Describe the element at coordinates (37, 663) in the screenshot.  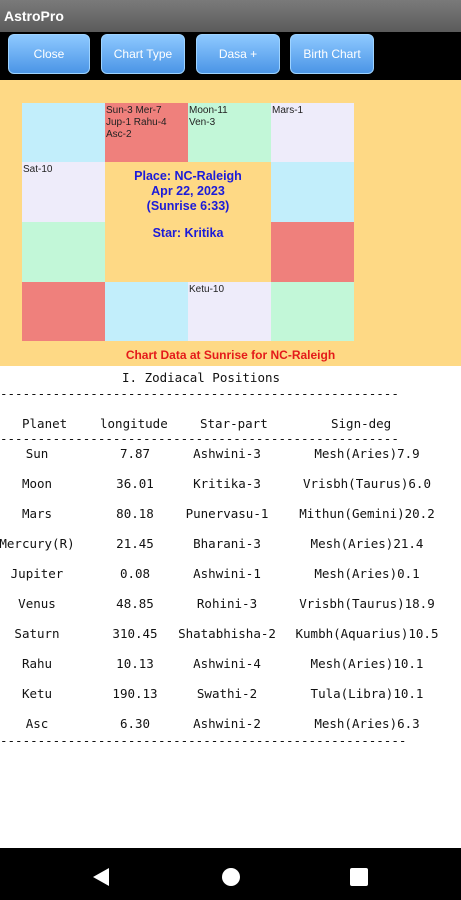
I see `planet-cell: Rahu` at that location.